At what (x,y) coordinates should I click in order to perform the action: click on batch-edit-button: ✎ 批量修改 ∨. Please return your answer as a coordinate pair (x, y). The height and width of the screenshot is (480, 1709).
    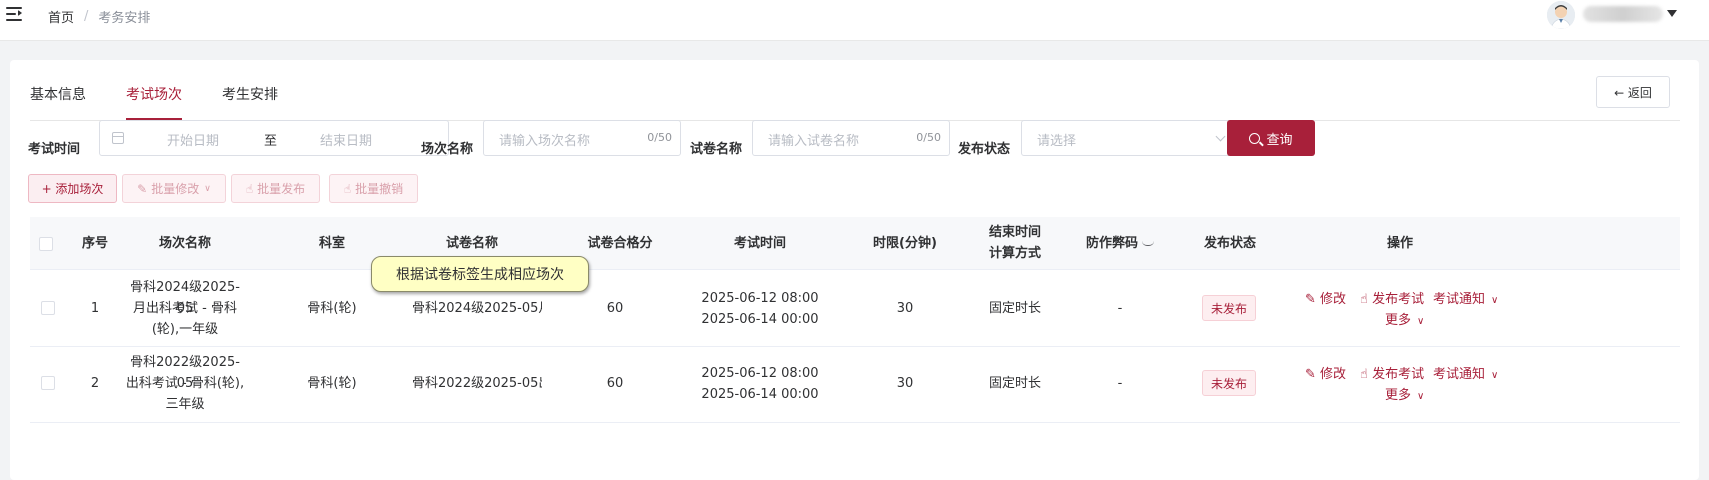
    Looking at the image, I should click on (174, 188).